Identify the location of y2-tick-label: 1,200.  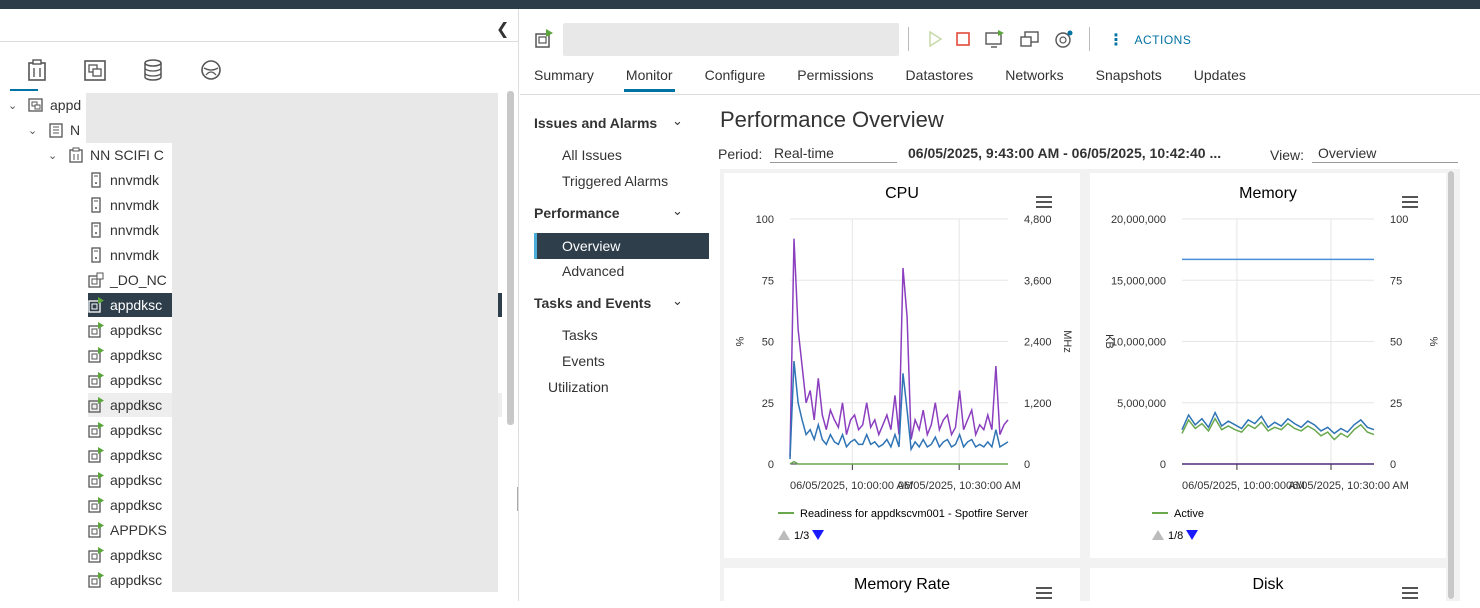
(1038, 404).